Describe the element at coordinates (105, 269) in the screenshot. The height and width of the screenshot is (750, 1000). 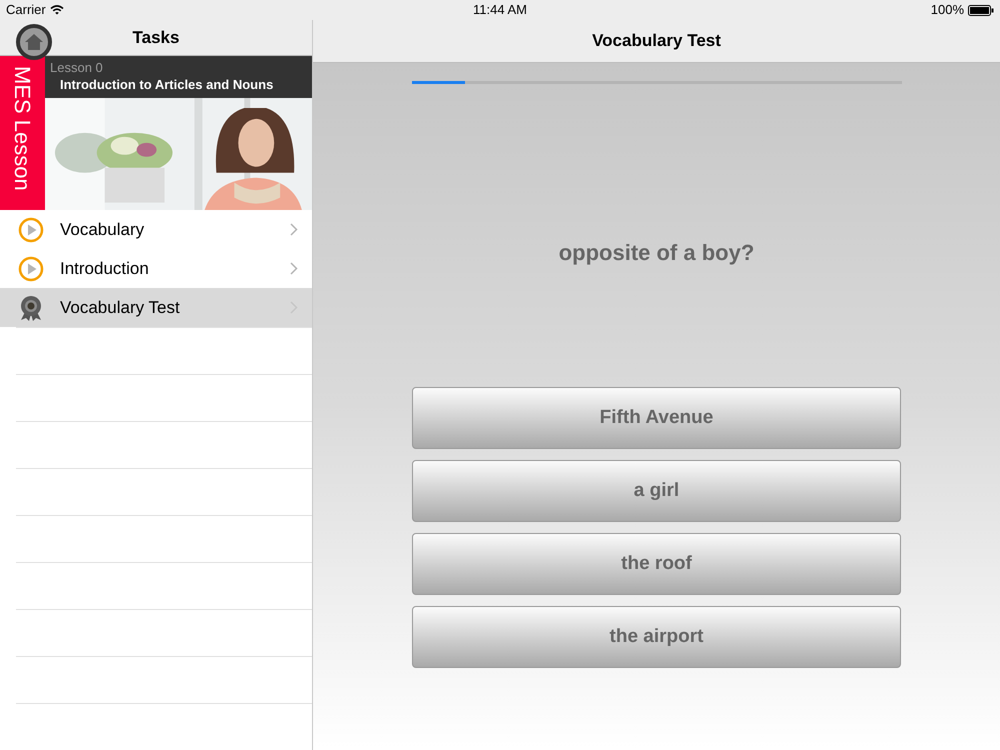
I see `task-label: Introduction` at that location.